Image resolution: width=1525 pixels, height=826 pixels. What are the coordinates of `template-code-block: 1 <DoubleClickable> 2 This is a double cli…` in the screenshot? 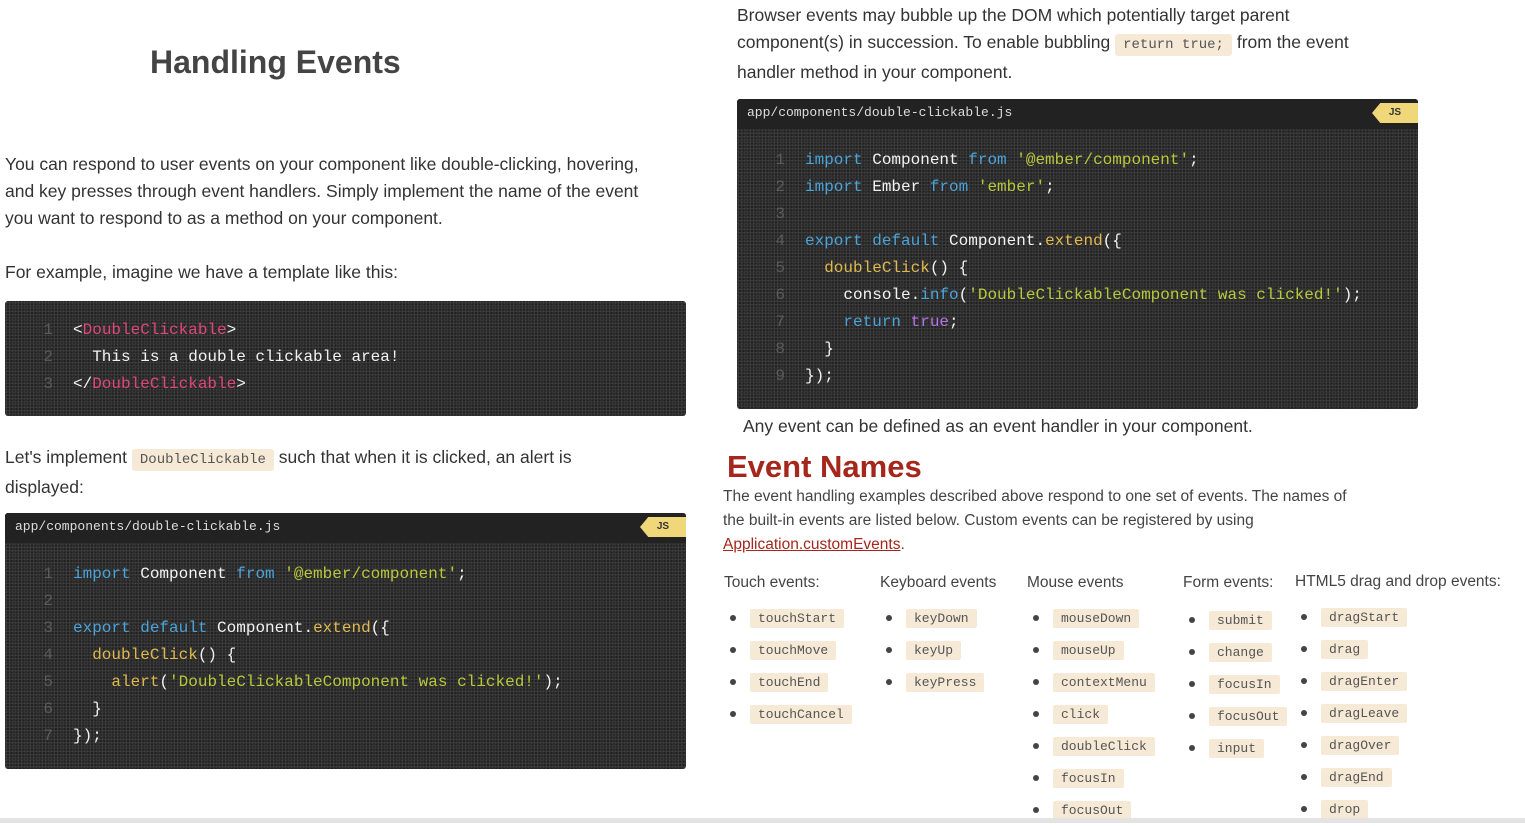 It's located at (345, 358).